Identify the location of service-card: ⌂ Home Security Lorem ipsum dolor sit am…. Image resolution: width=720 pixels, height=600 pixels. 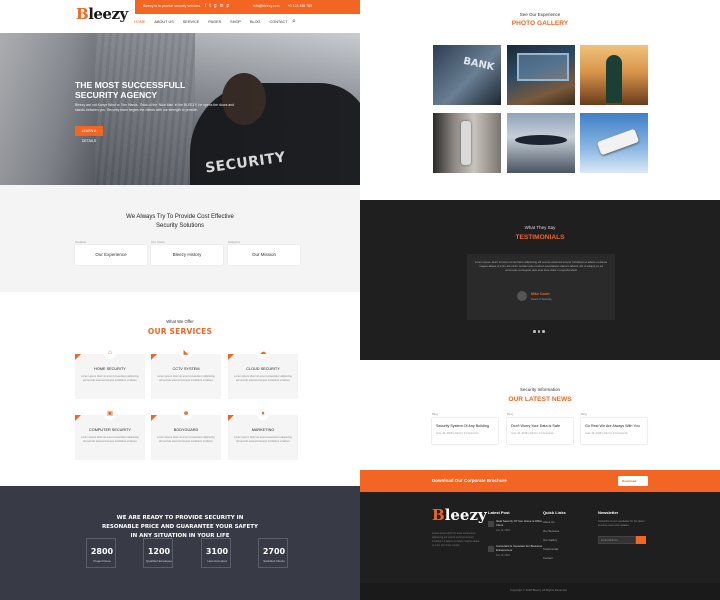
(110, 373).